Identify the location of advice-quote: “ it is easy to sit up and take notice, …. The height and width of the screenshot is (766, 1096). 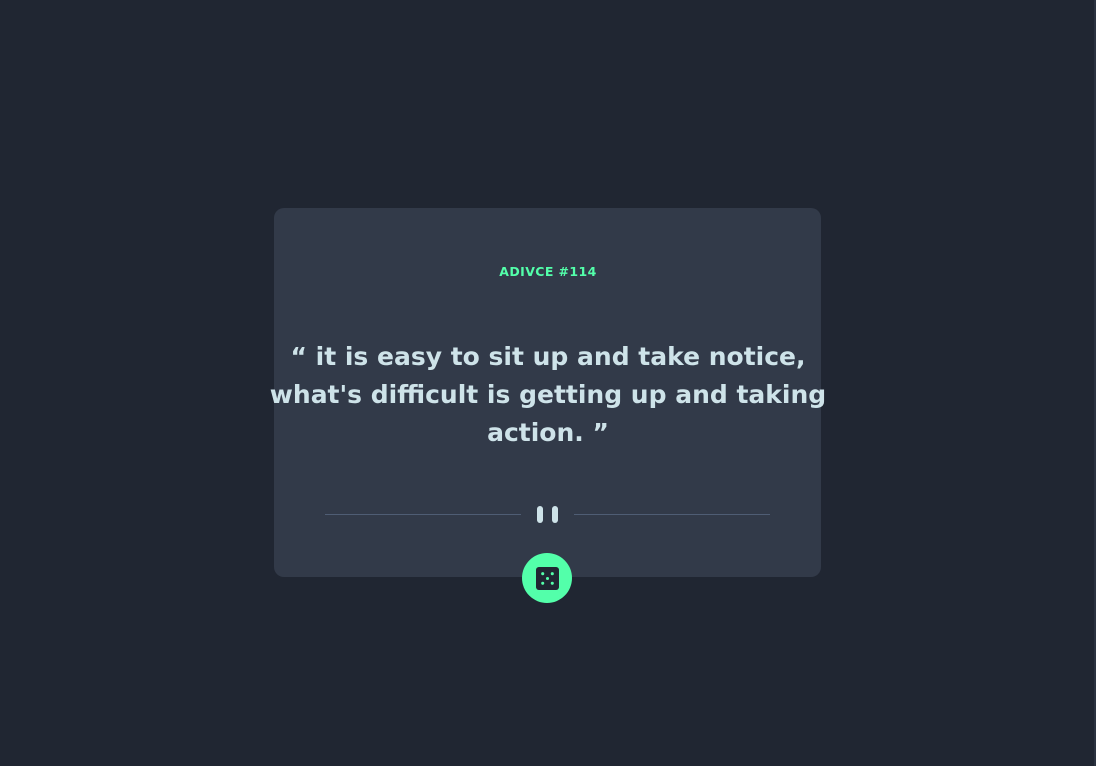
(548, 394).